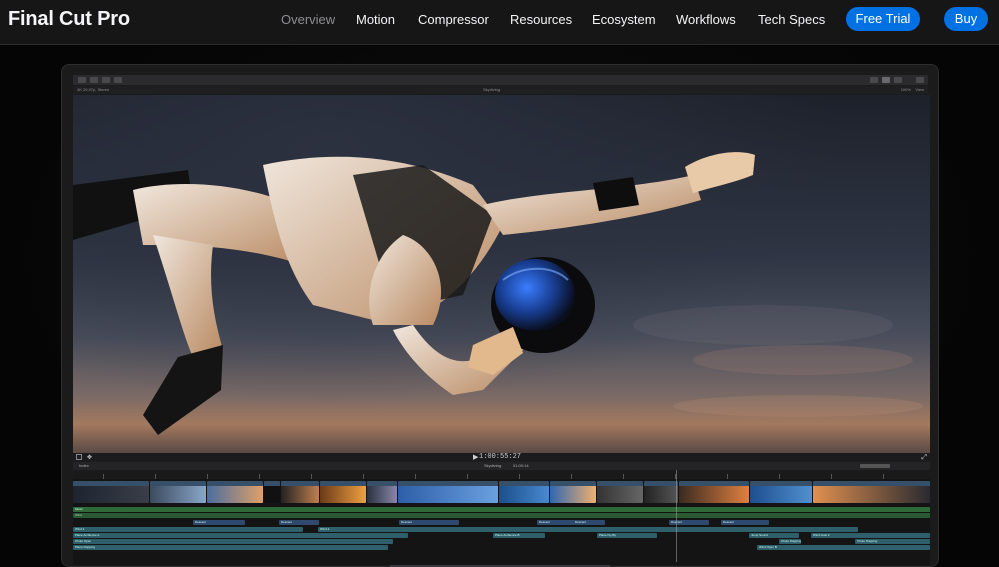 The height and width of the screenshot is (567, 999). Describe the element at coordinates (661, 492) in the screenshot. I see `clip: Dancing Sky` at that location.